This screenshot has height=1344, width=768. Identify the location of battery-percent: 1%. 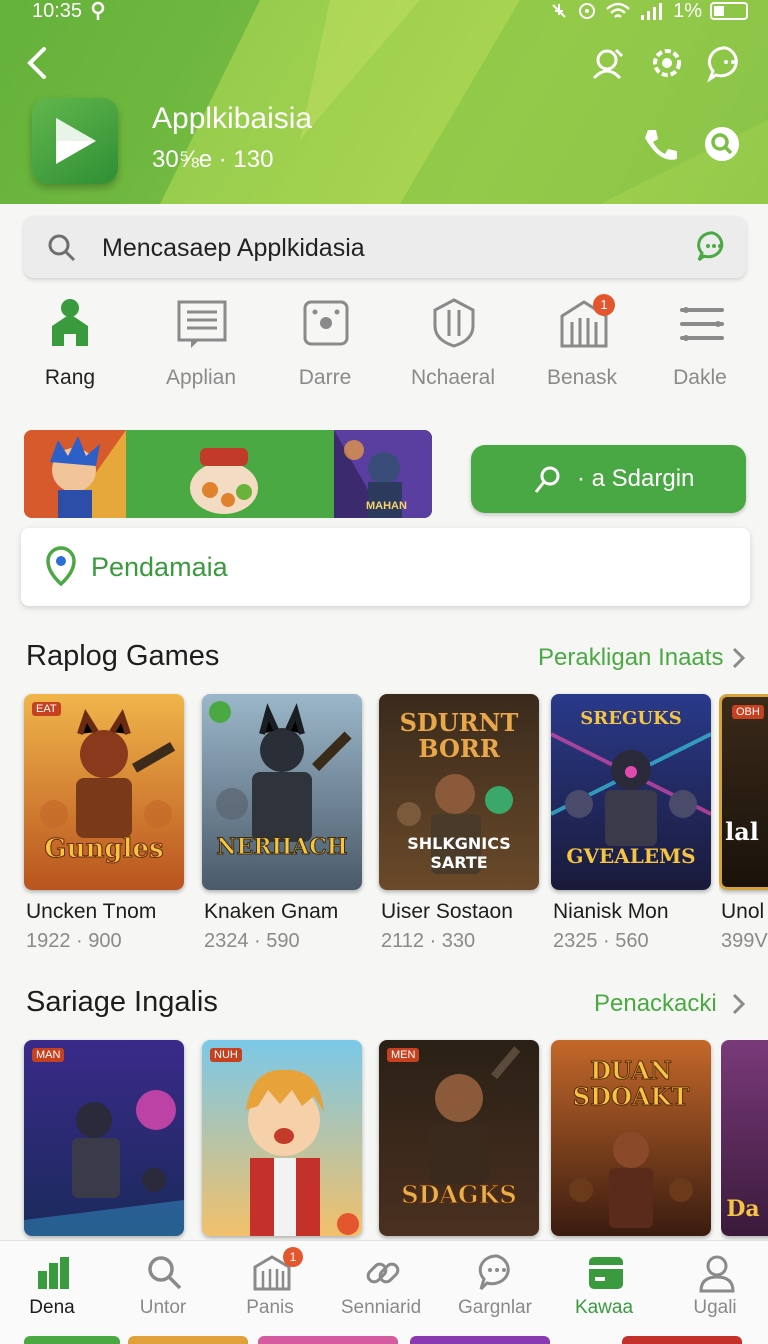
(687, 11).